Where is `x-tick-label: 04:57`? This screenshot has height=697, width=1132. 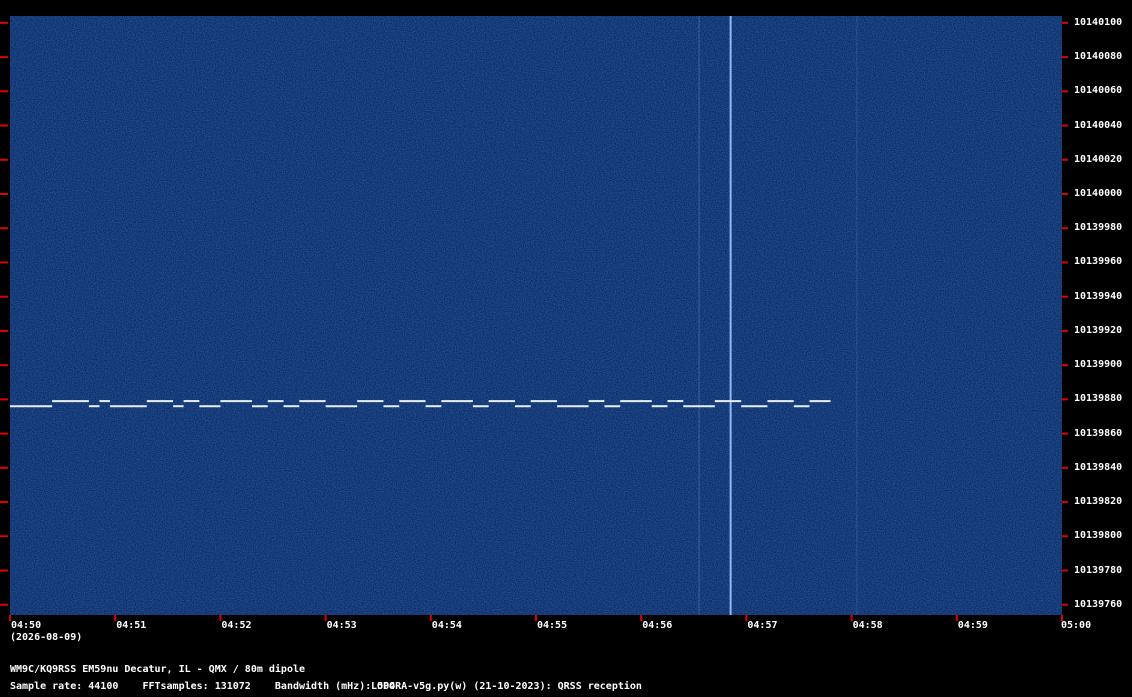 x-tick-label: 04:57 is located at coordinates (762, 625).